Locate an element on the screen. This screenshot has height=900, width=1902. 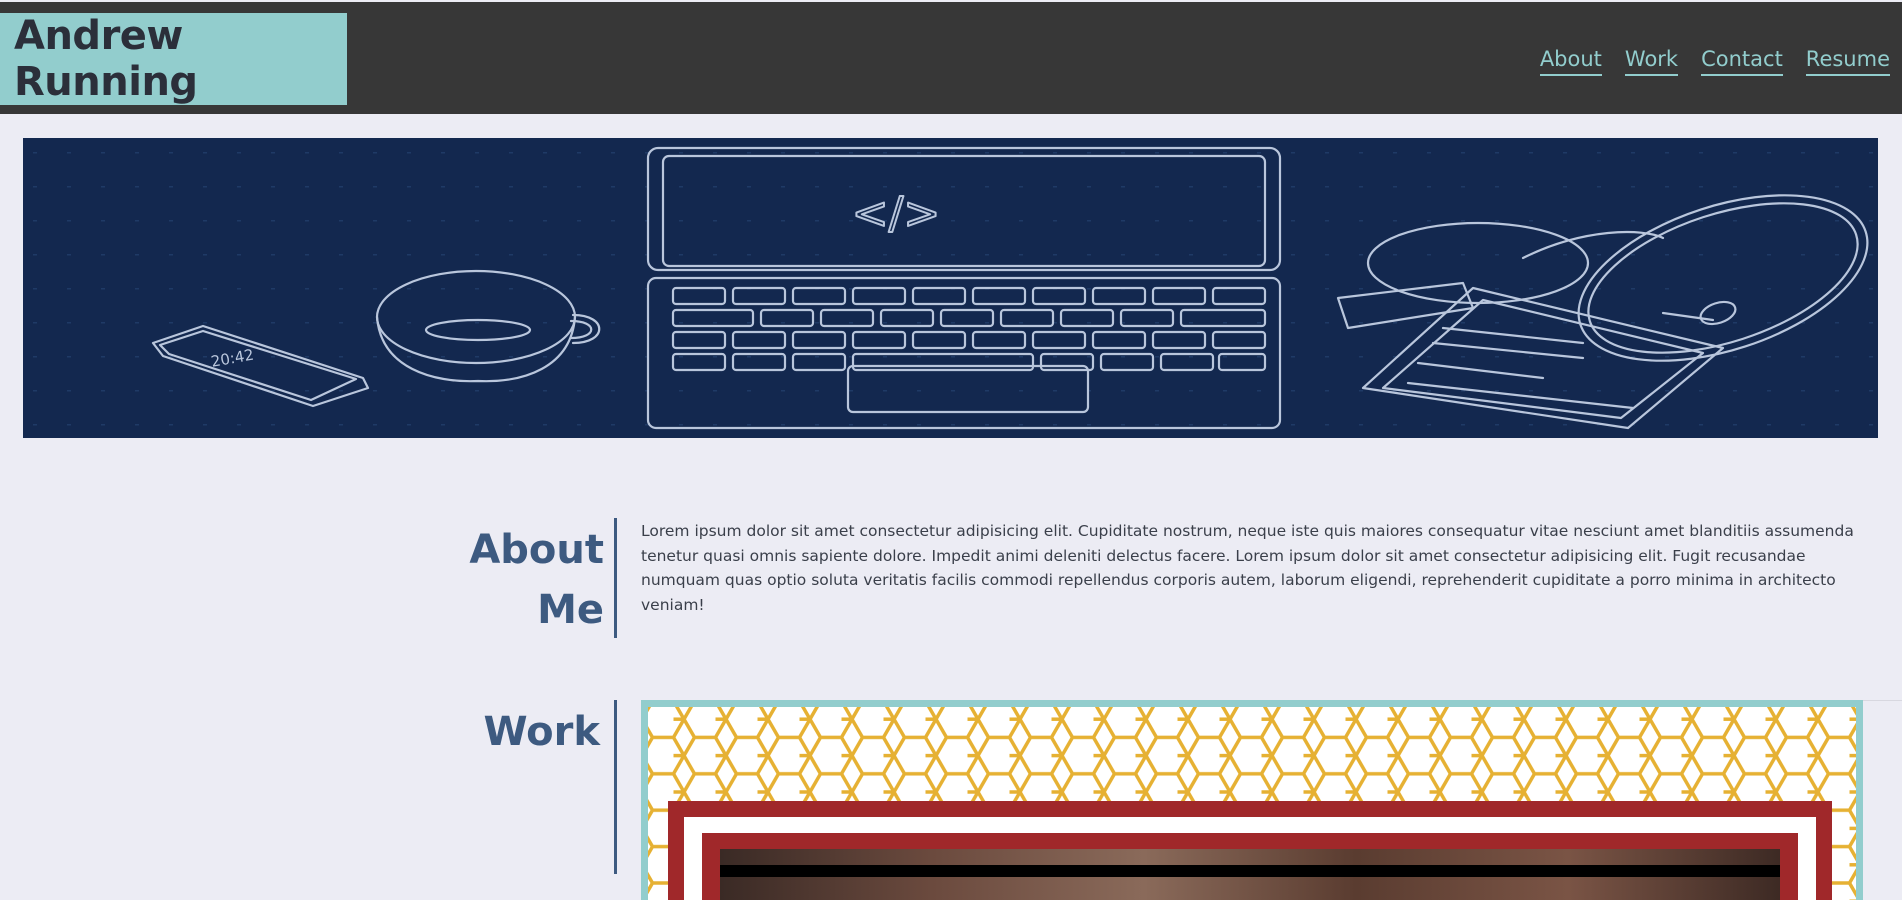
work-card-rule is located at coordinates (1882, 700).